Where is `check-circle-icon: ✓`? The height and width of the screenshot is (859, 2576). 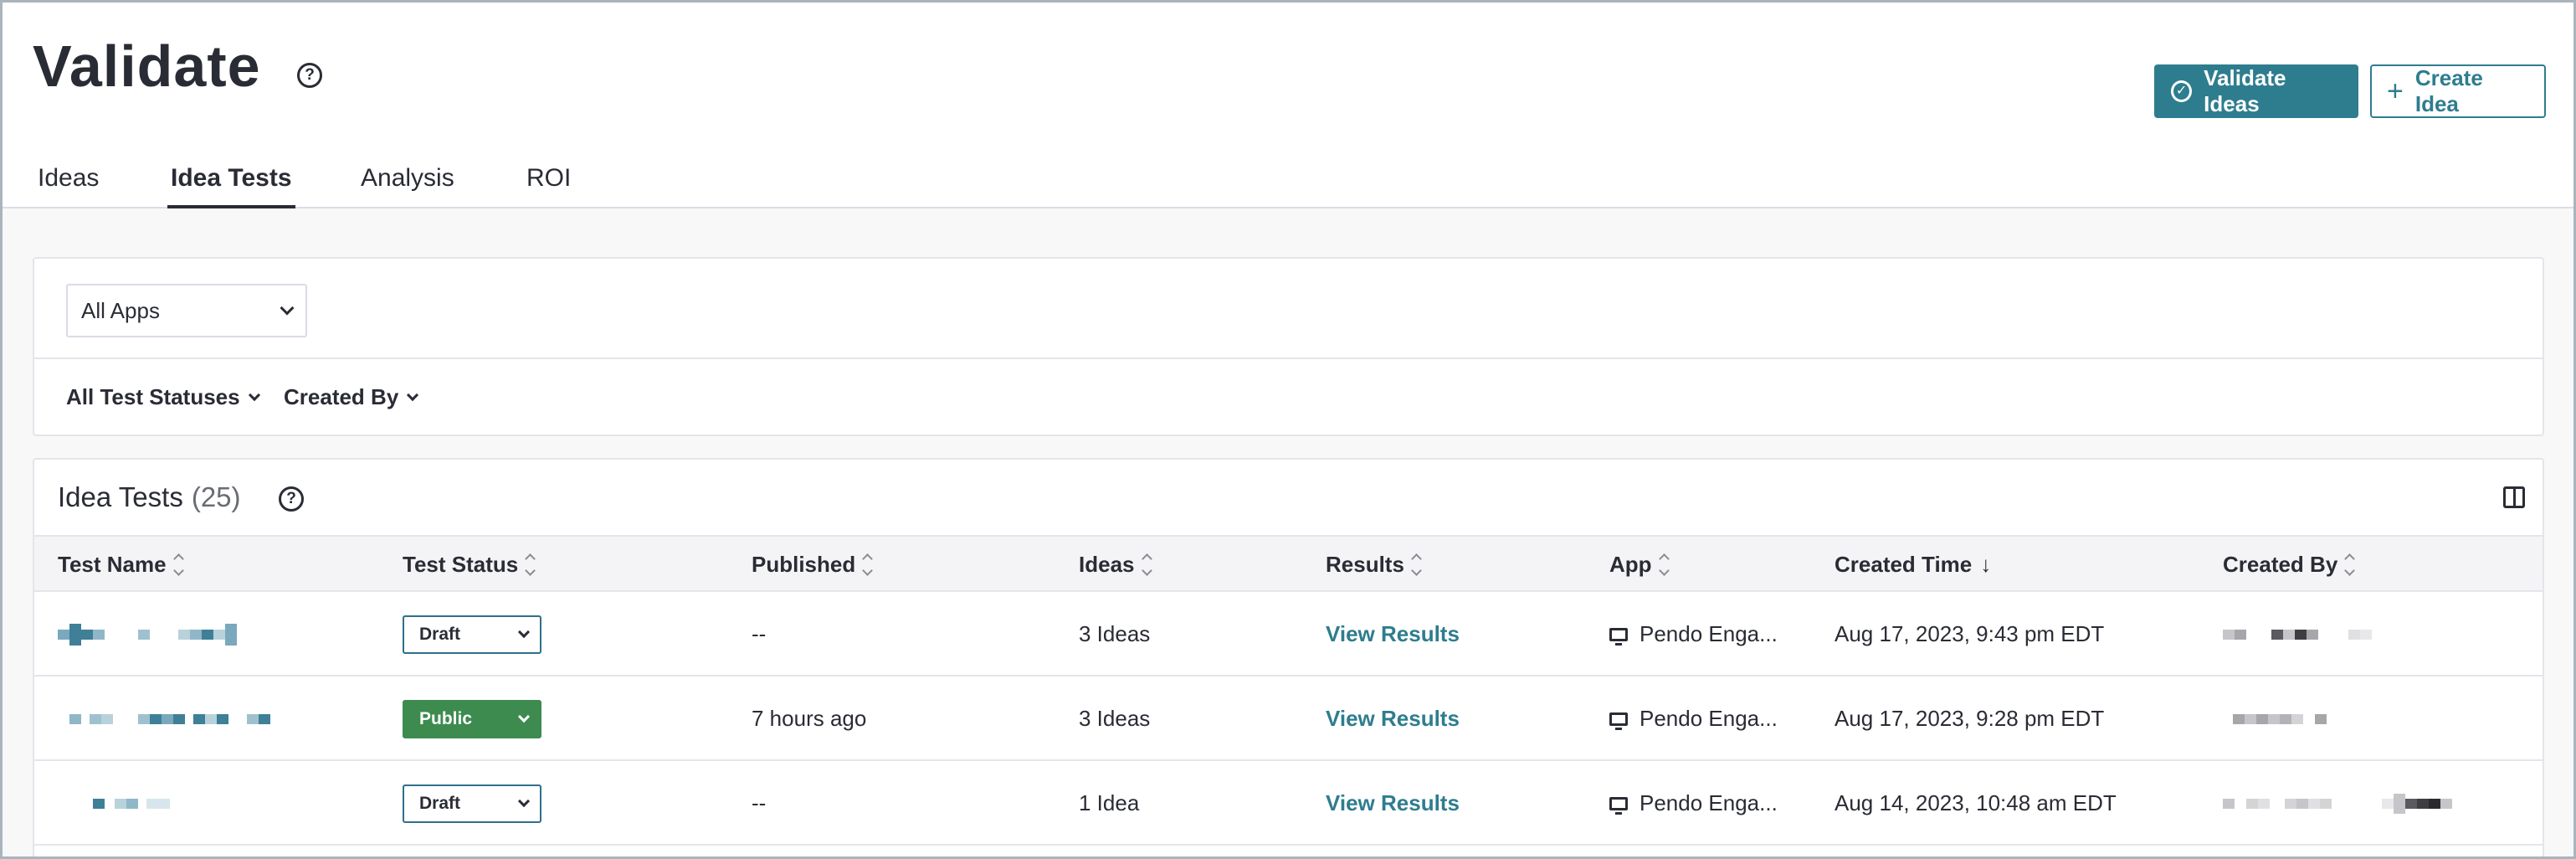
check-circle-icon: ✓ is located at coordinates (2182, 91).